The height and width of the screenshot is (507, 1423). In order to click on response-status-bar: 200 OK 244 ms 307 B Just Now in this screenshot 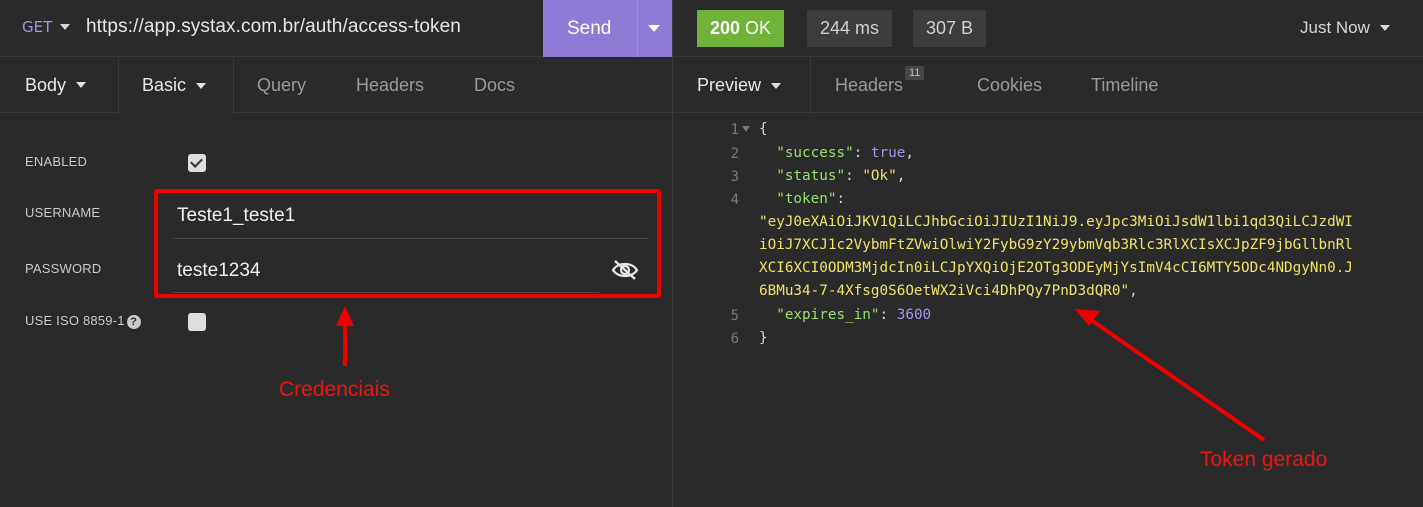, I will do `click(1048, 28)`.